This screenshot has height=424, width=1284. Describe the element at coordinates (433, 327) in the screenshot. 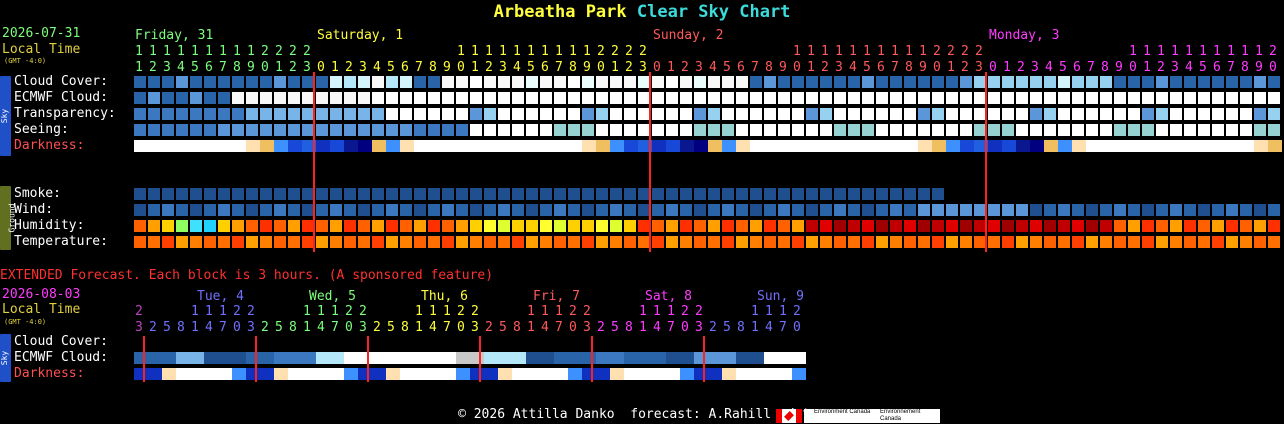

I see `extended-hour-units: 4` at that location.